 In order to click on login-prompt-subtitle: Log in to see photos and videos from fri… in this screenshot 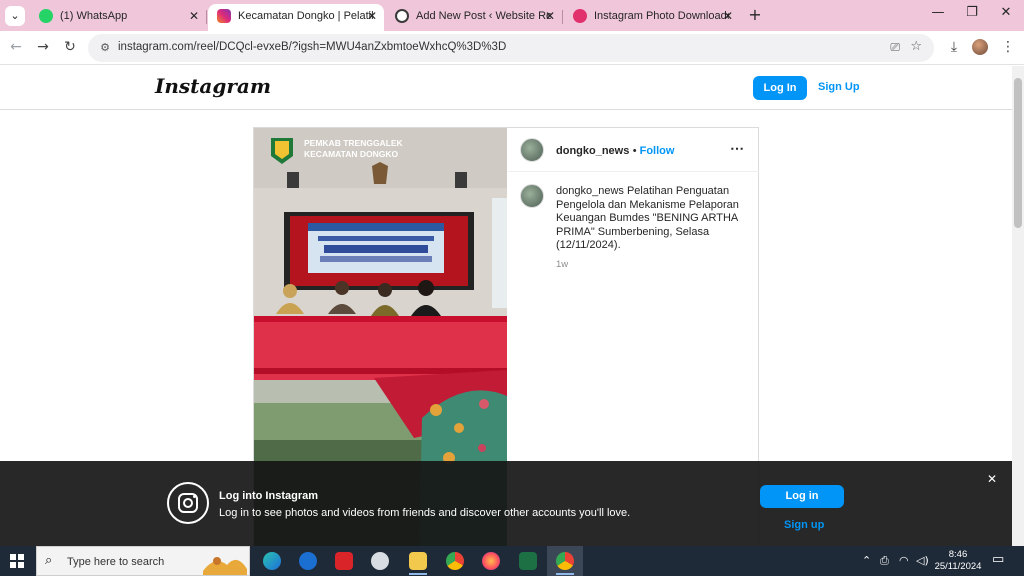, I will do `click(425, 513)`.